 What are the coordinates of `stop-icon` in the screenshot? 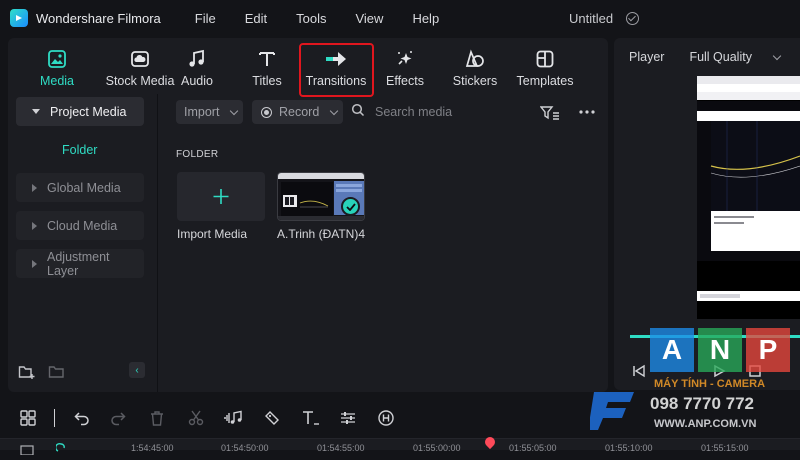 It's located at (755, 373).